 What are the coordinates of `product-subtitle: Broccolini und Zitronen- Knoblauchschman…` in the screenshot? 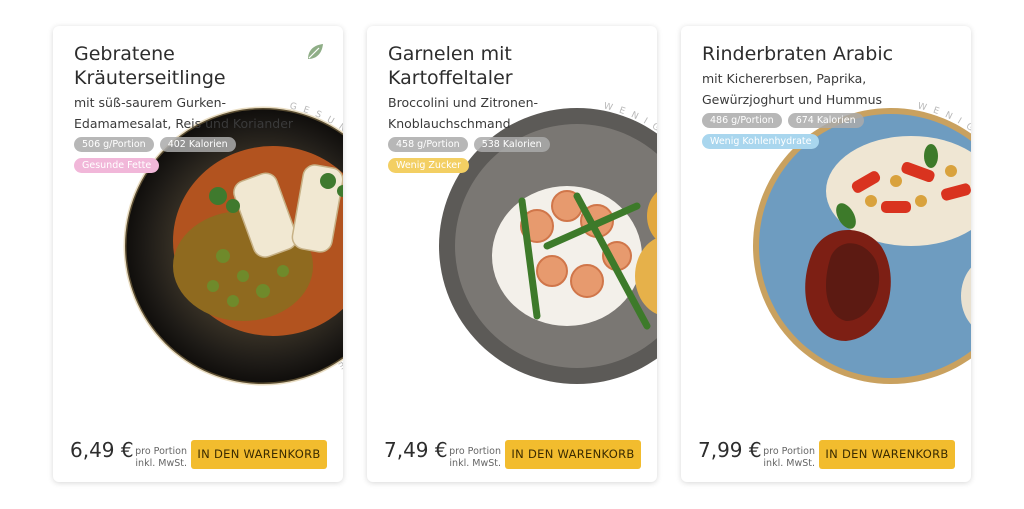 It's located at (463, 113).